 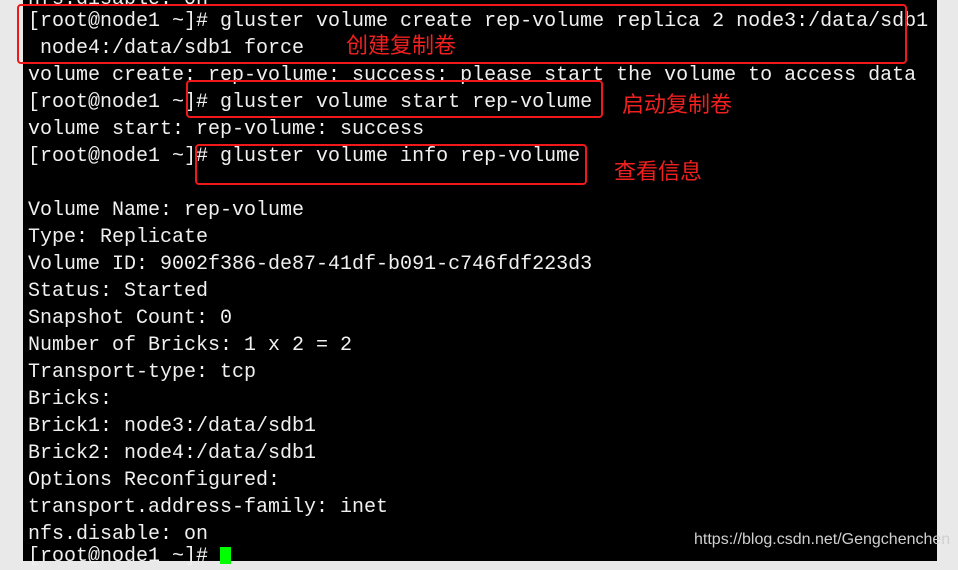 What do you see at coordinates (166, 210) in the screenshot?
I see `terminal-line: Volume Name: rep-volume` at bounding box center [166, 210].